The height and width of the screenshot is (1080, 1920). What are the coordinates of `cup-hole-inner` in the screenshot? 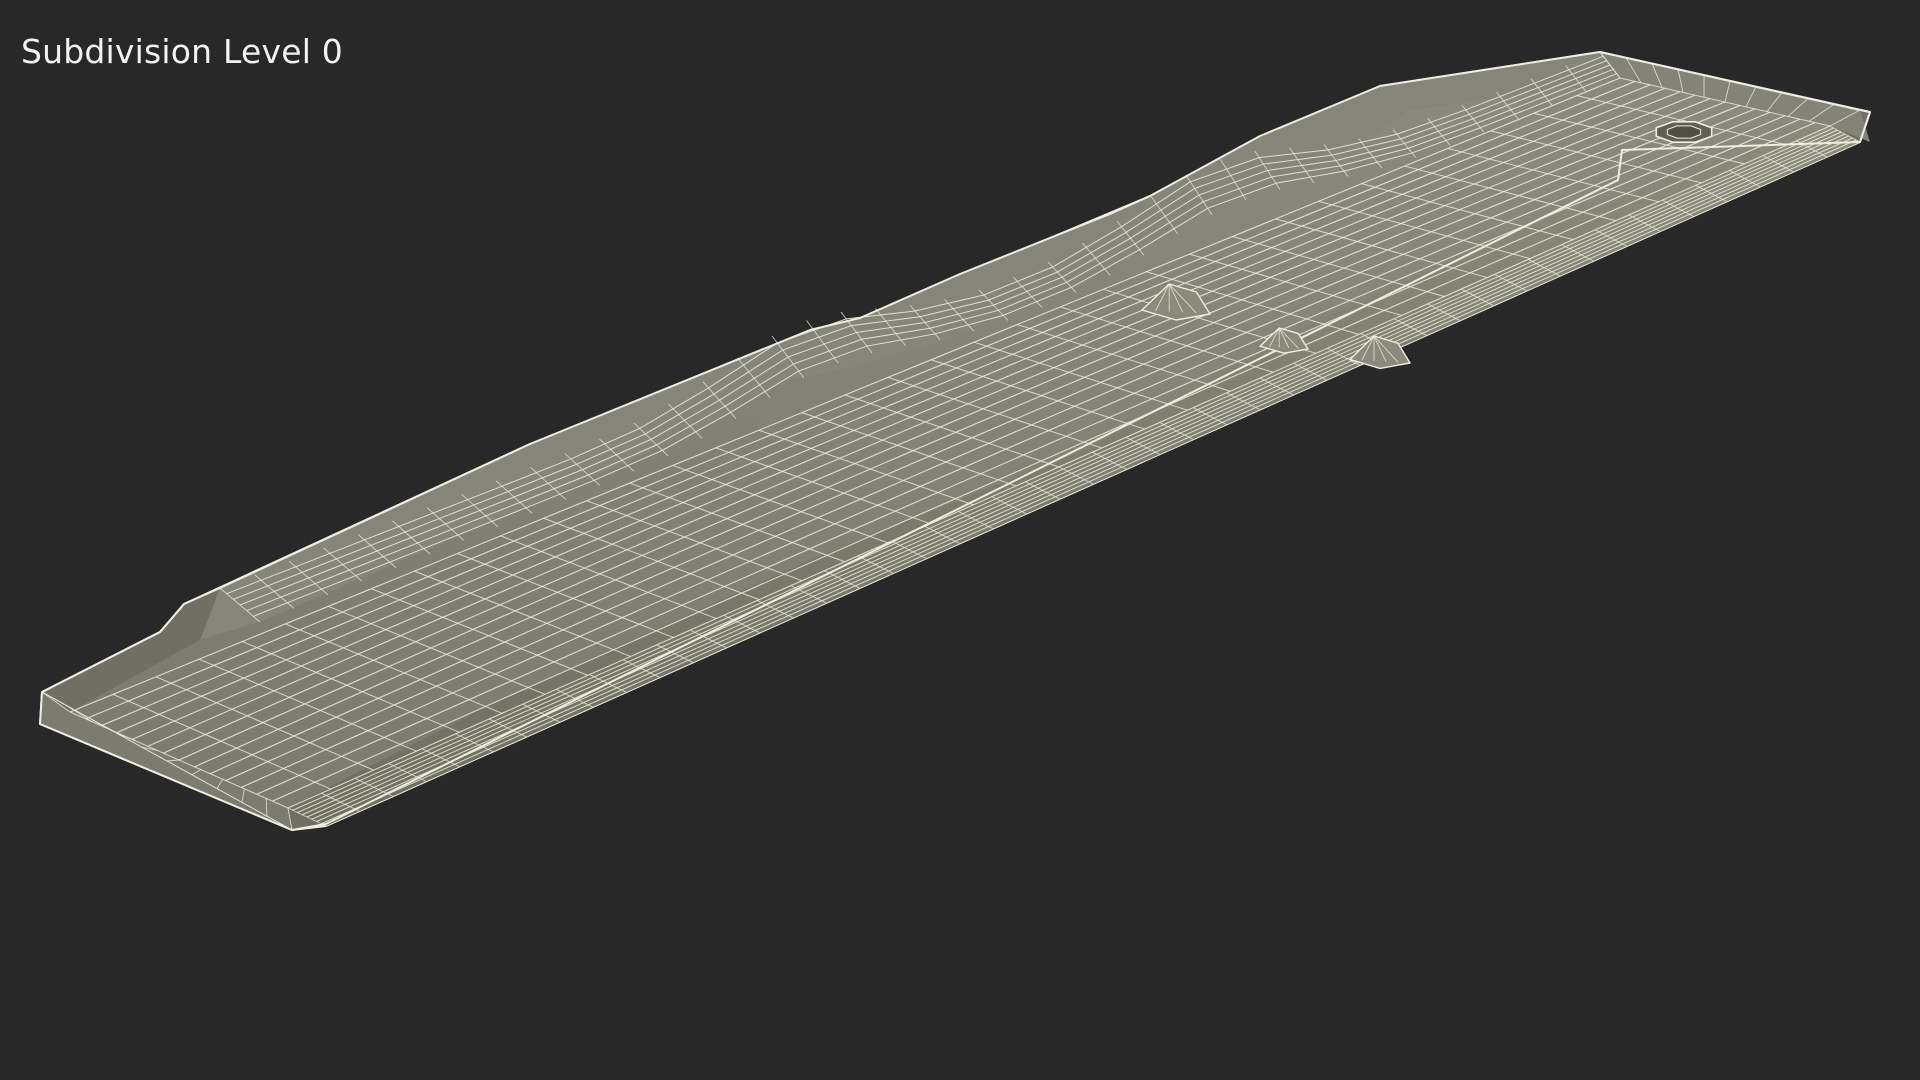 It's located at (1684, 132).